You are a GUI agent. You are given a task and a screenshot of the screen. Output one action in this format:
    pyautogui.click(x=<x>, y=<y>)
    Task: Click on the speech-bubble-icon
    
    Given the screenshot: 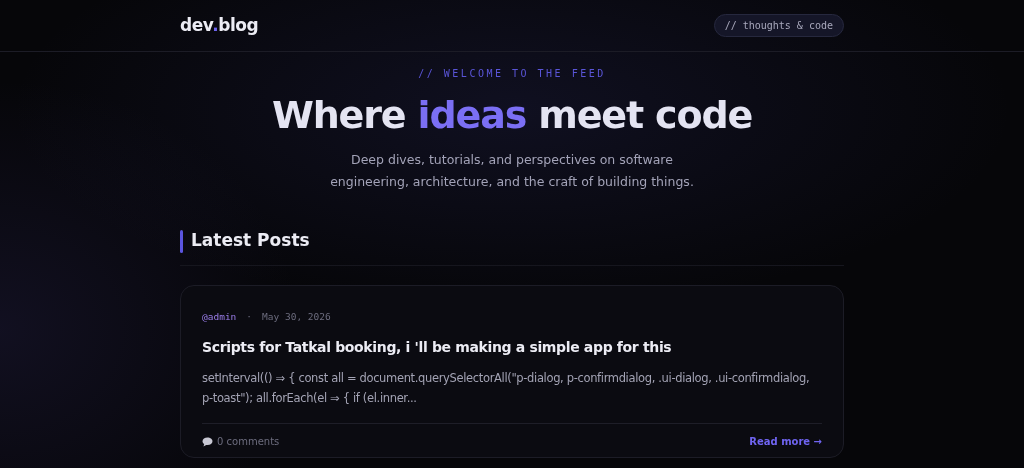 What is the action you would take?
    pyautogui.click(x=207, y=441)
    